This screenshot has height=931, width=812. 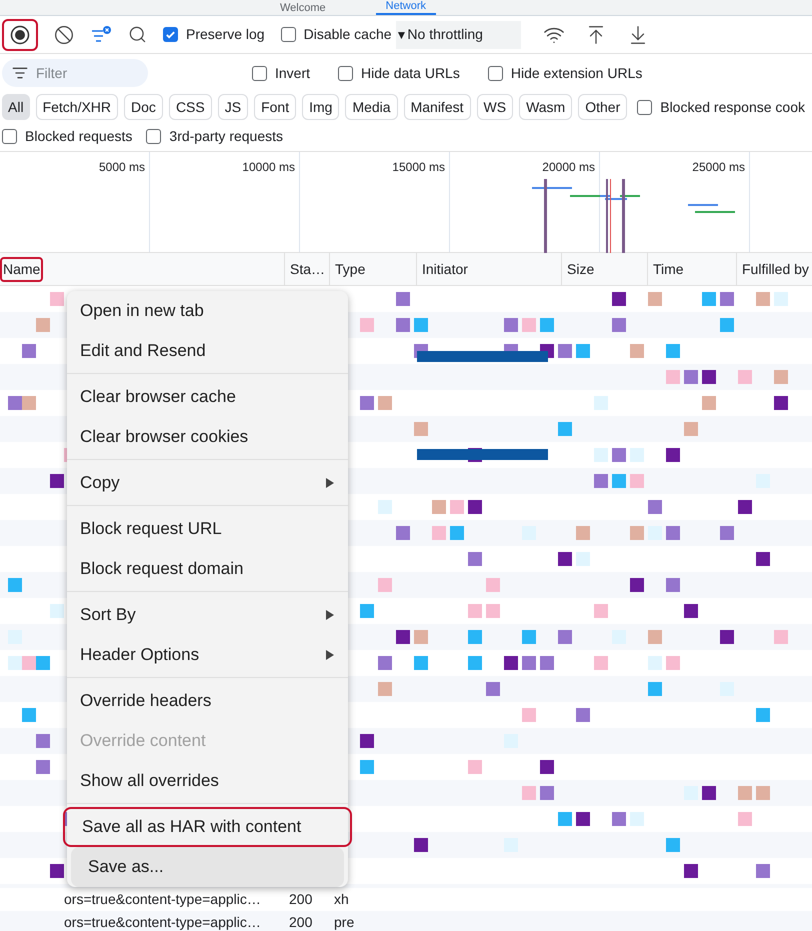 I want to click on menu-item: Block request domain, so click(x=207, y=569).